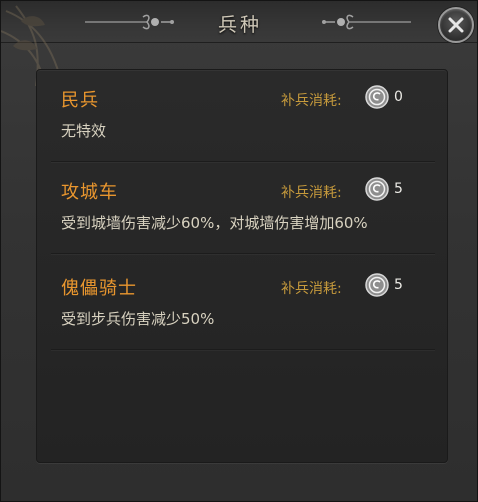 Image resolution: width=478 pixels, height=502 pixels. I want to click on cost-value: 0, so click(398, 97).